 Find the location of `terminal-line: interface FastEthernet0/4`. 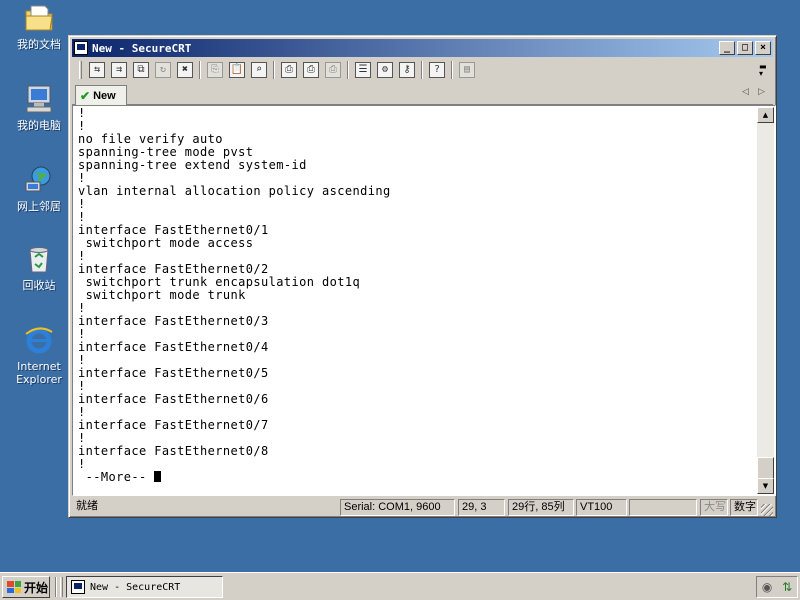

terminal-line: interface FastEthernet0/4 is located at coordinates (173, 347).